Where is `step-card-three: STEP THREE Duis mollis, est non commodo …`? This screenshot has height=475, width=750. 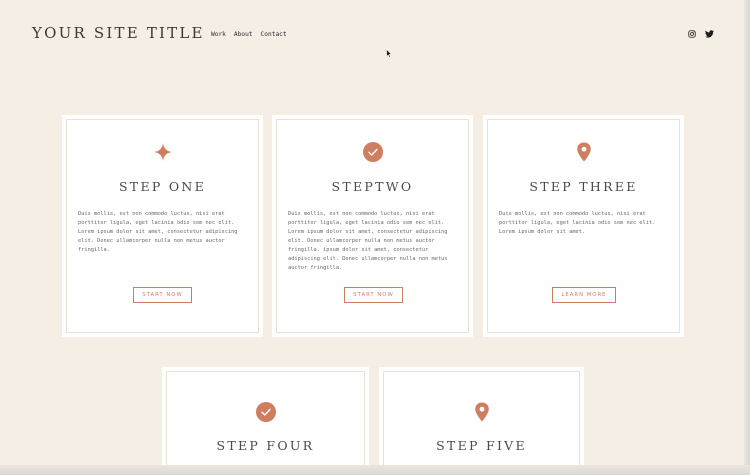 step-card-three: STEP THREE Duis mollis, est non commodo … is located at coordinates (583, 226).